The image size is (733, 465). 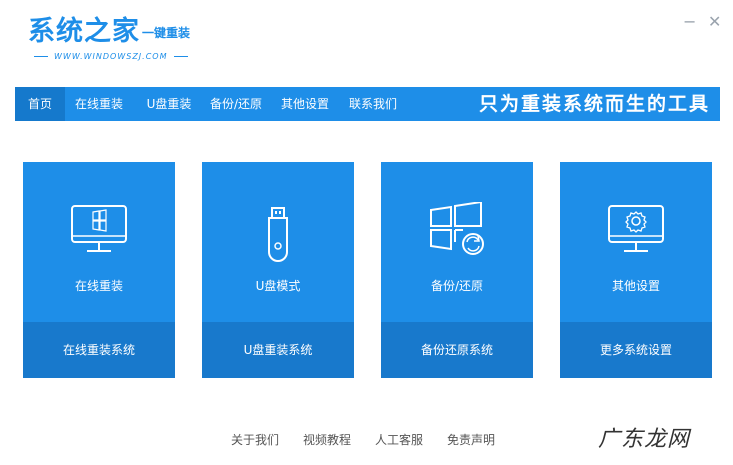 I want to click on minimize-icon: −, so click(x=690, y=21).